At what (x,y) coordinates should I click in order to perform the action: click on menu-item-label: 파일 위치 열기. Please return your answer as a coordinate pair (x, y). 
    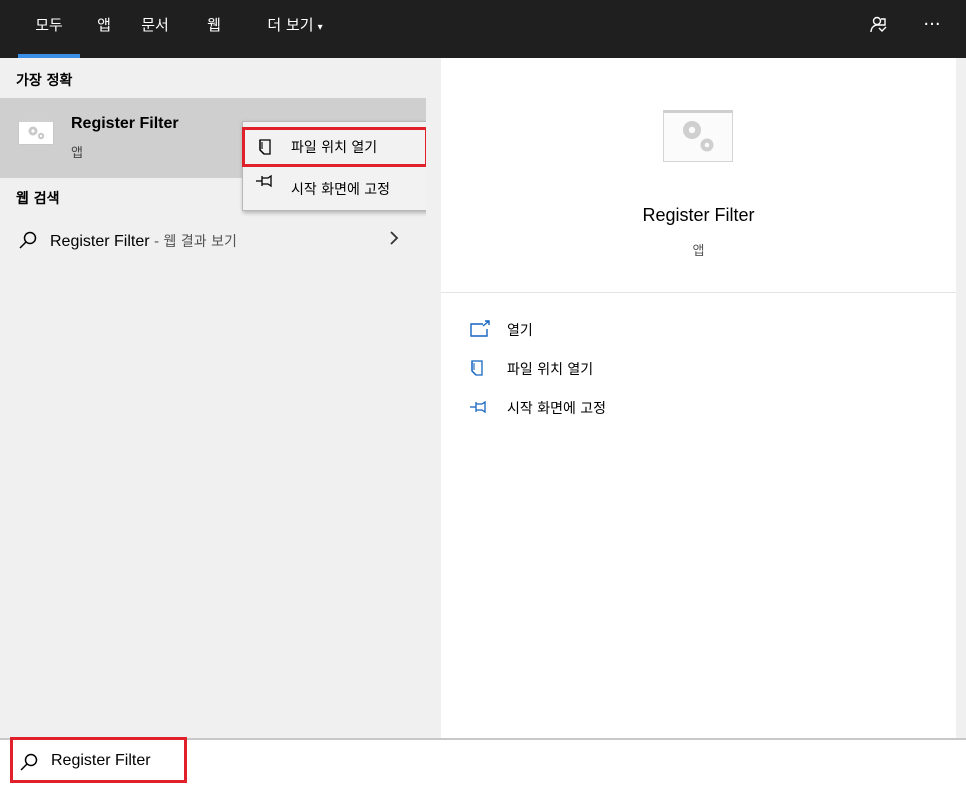
    Looking at the image, I should click on (334, 148).